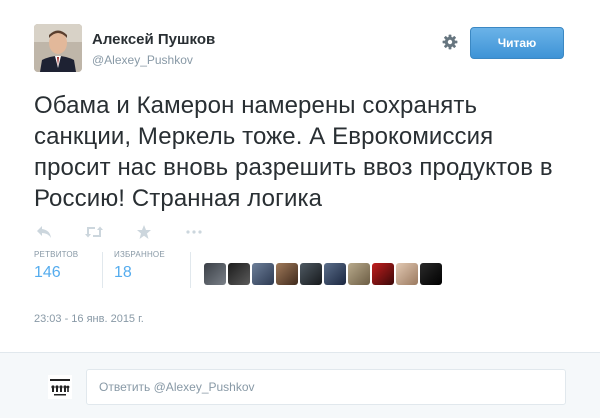 Image resolution: width=600 pixels, height=418 pixels. What do you see at coordinates (123, 272) in the screenshot?
I see `favorites-count: 18` at bounding box center [123, 272].